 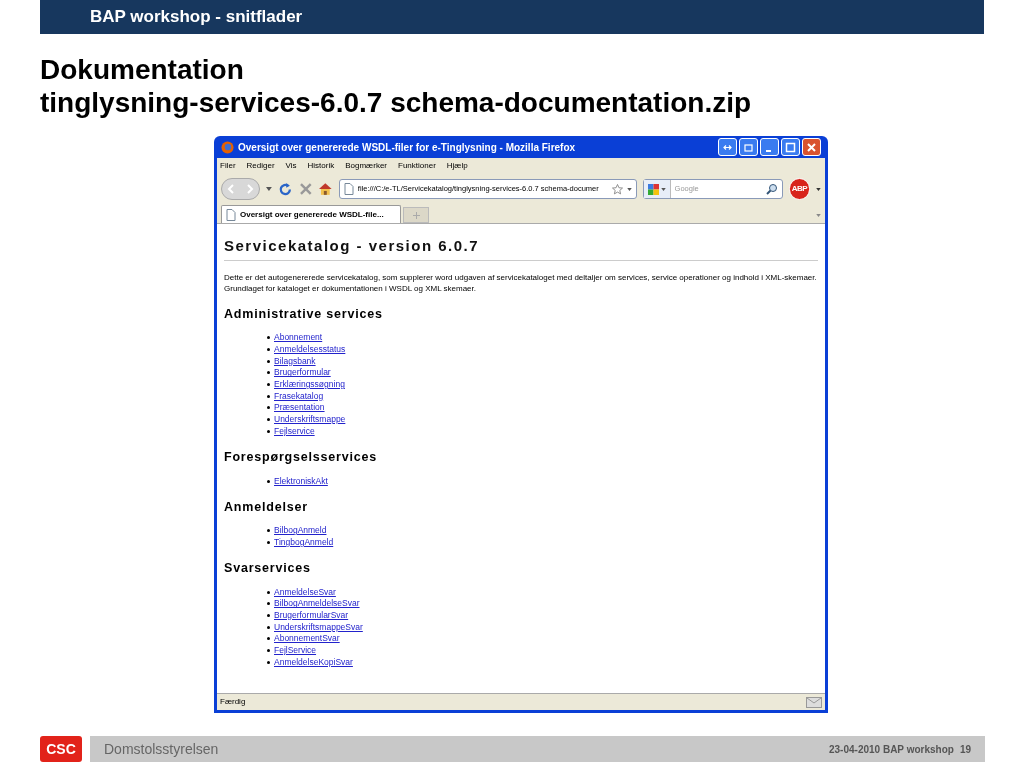 What do you see at coordinates (457, 166) in the screenshot?
I see `menu-item: Hjælp` at bounding box center [457, 166].